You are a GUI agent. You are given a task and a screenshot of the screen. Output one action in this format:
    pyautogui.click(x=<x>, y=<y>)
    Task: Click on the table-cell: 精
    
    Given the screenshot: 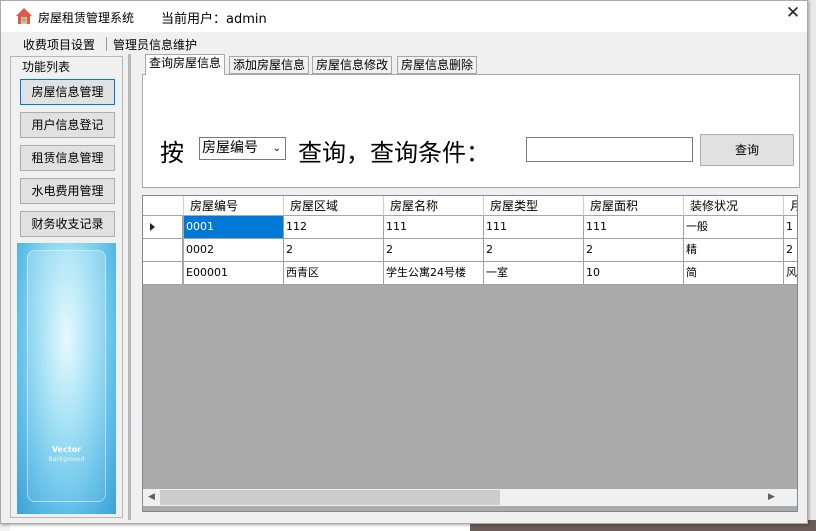 What is the action you would take?
    pyautogui.click(x=734, y=250)
    